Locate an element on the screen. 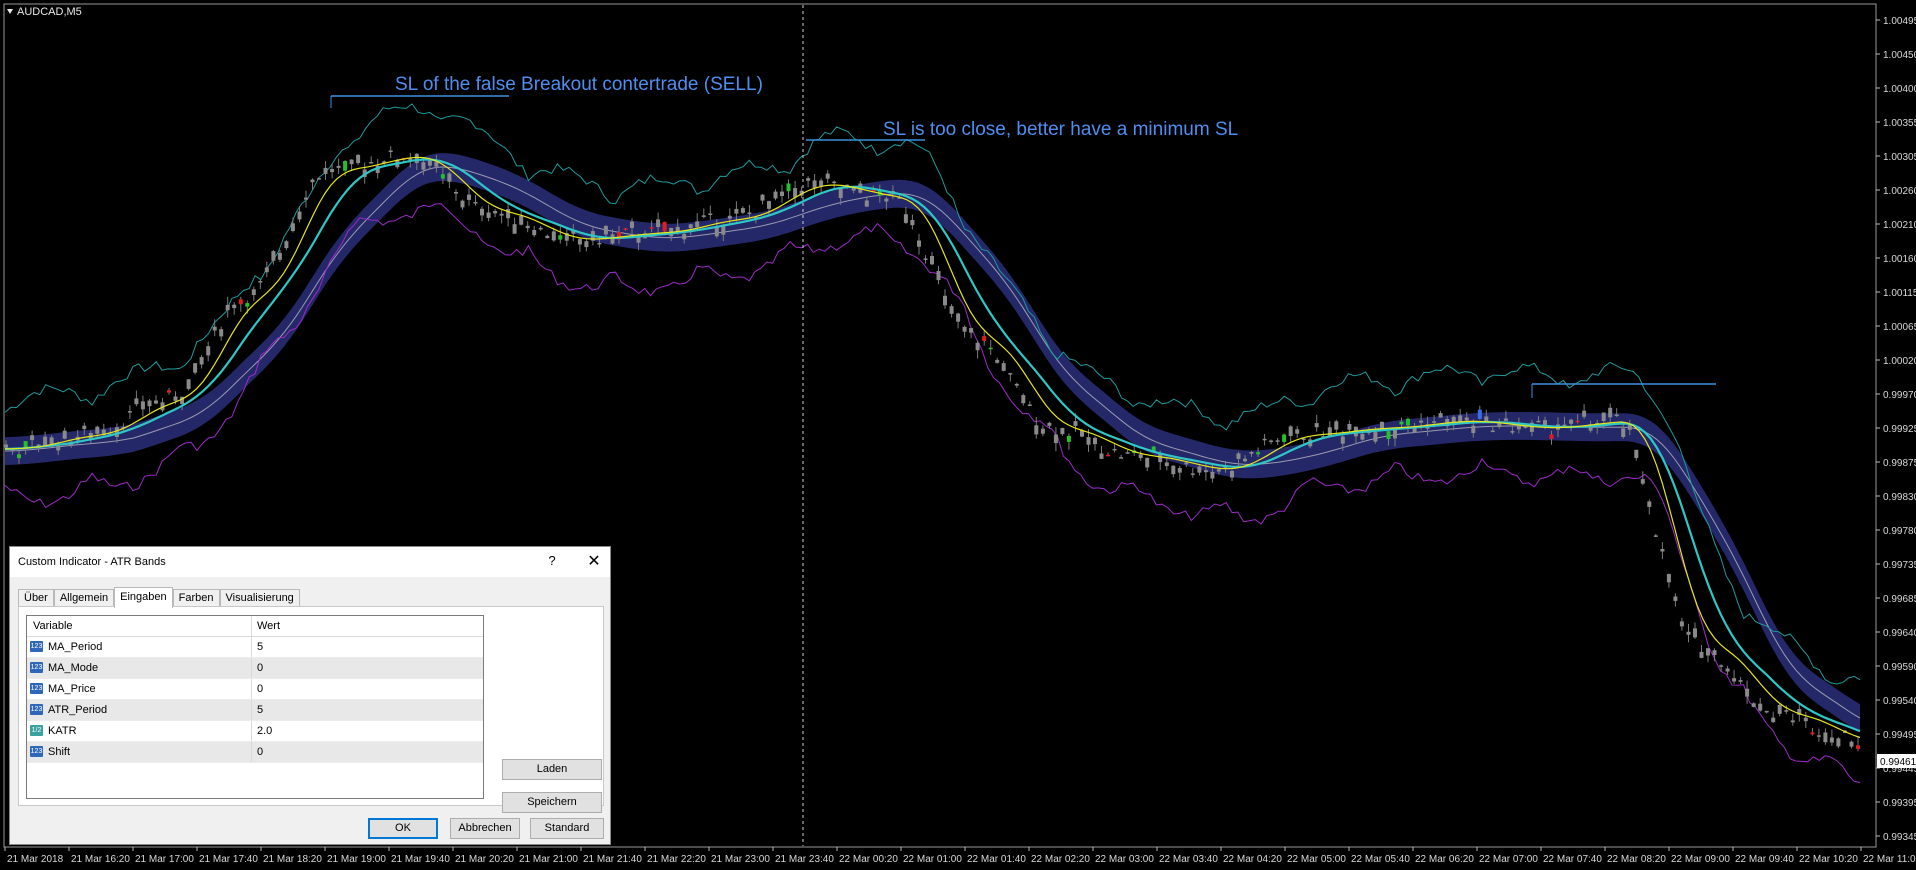 The image size is (1916, 870). column-divider is located at coordinates (251, 710).